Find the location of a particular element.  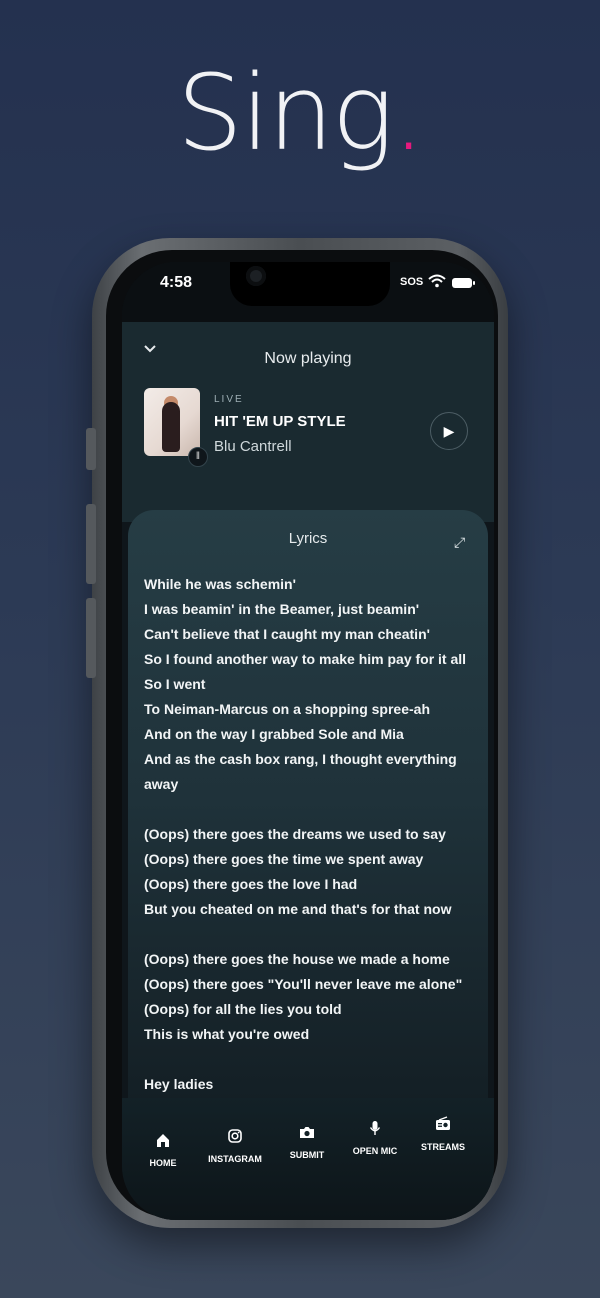

tab-streams: STREAMS is located at coordinates (443, 1134).